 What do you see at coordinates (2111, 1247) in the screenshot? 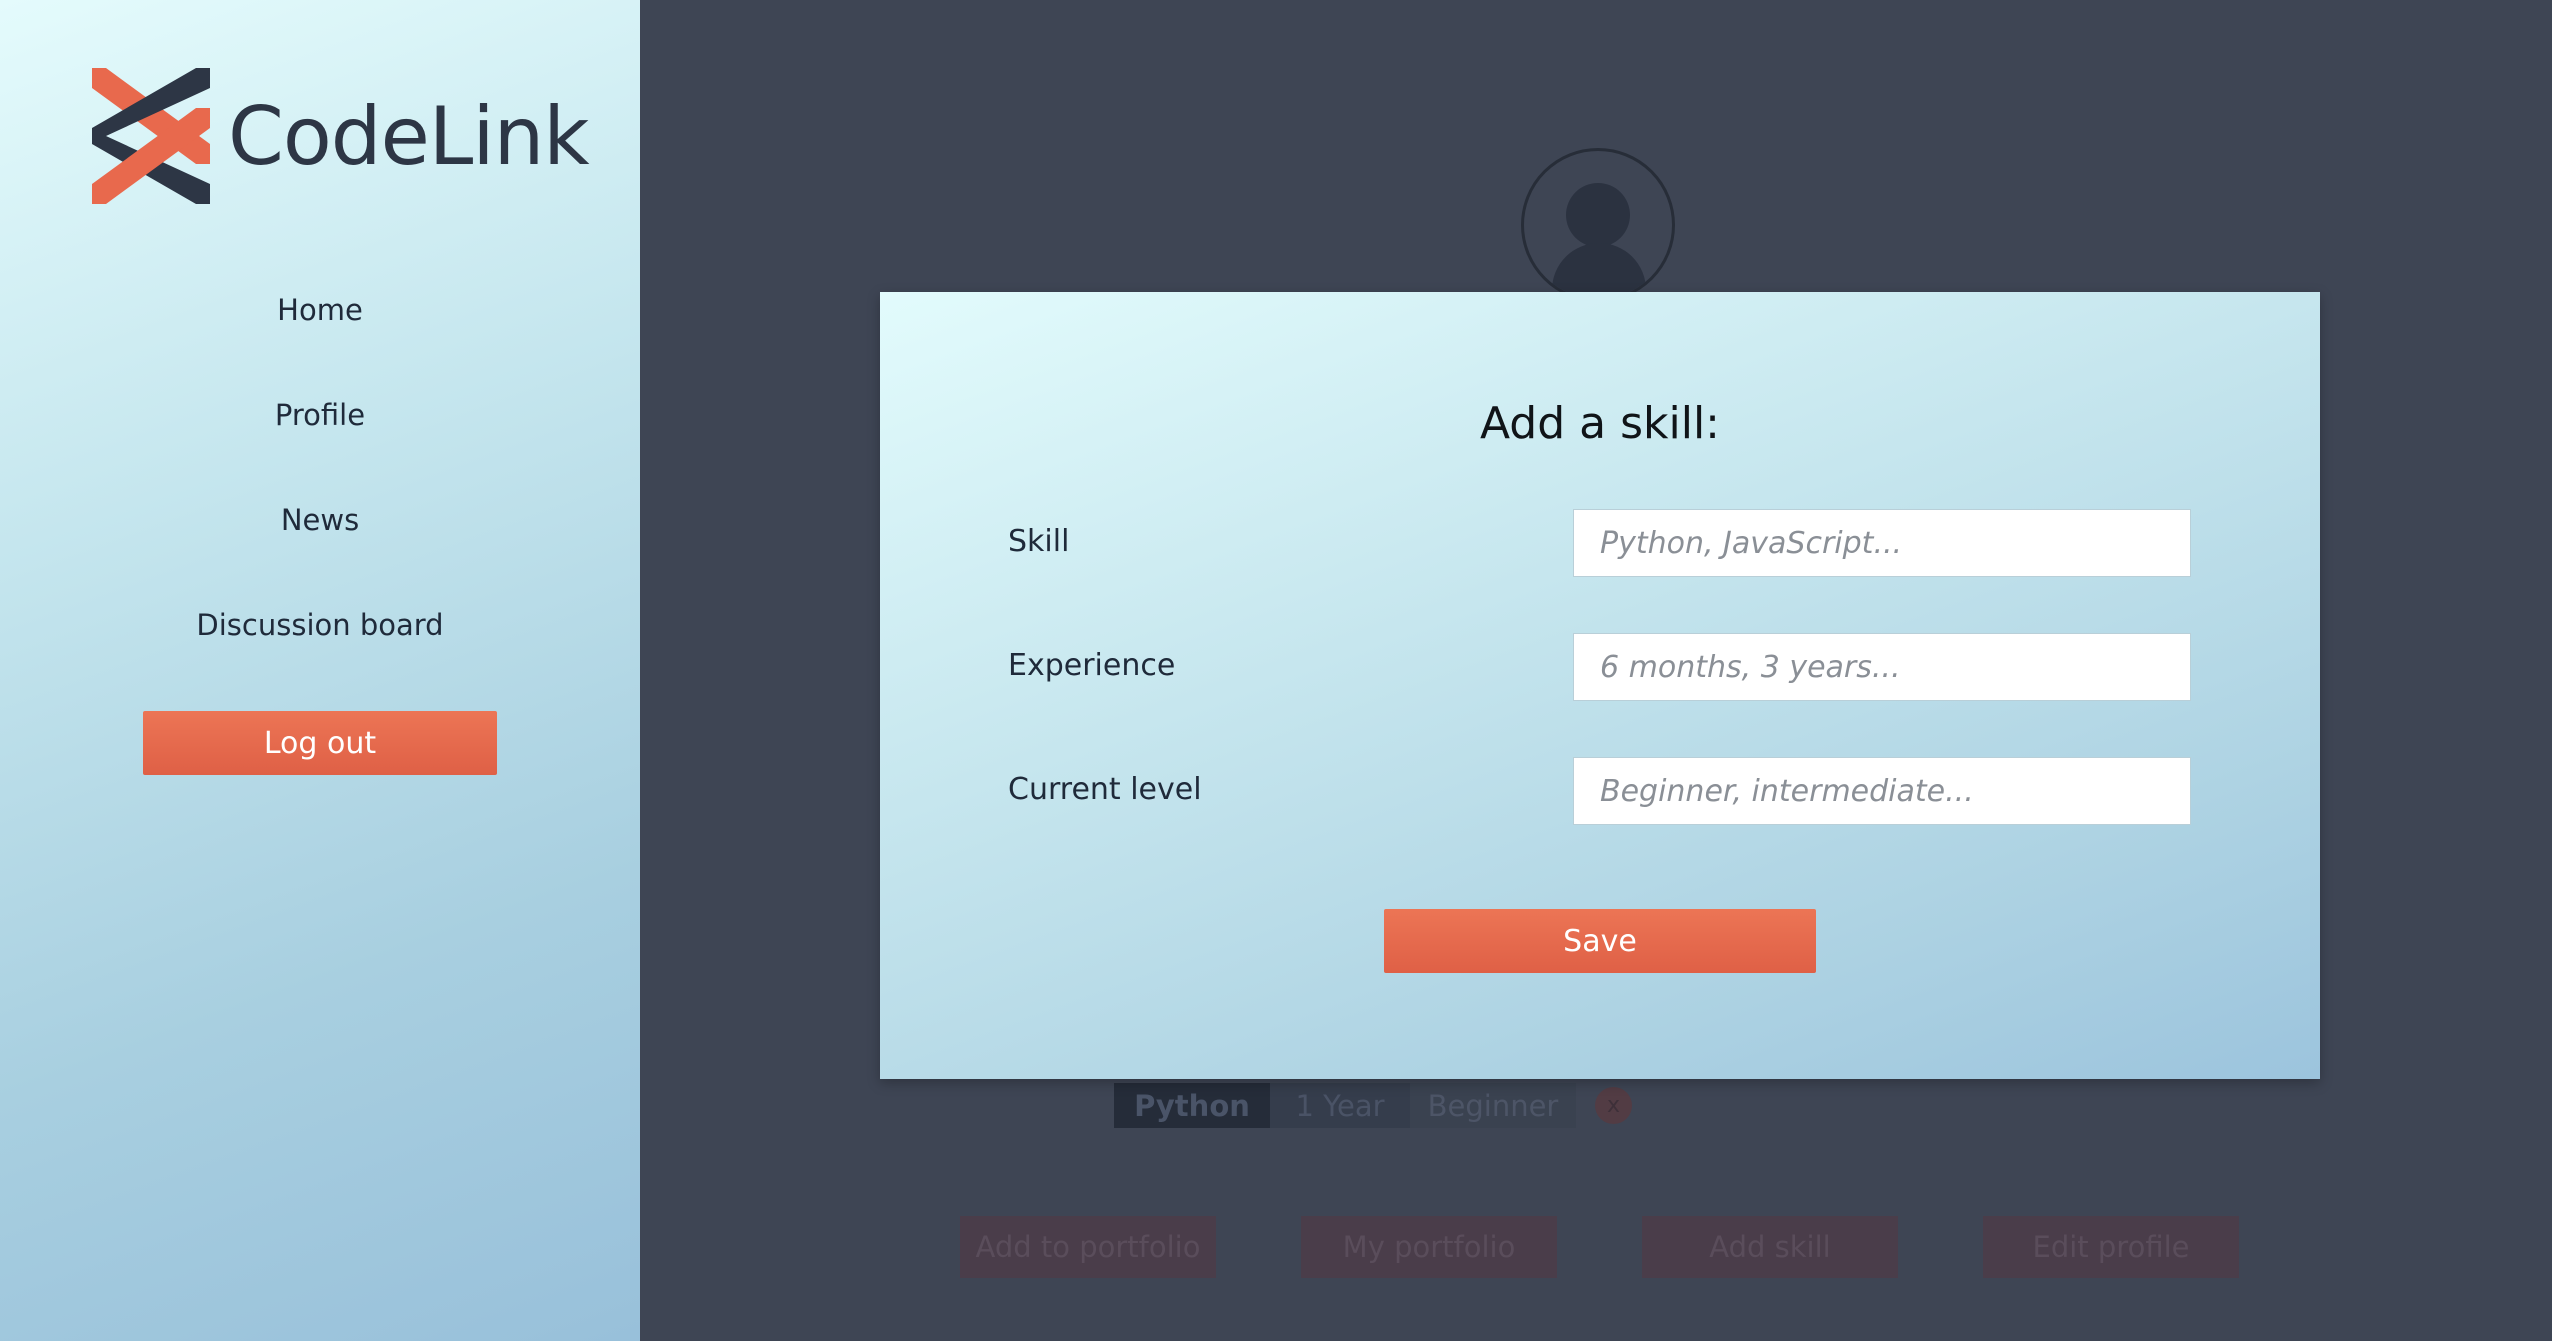
I see `edit-profile-button: Edit profile` at bounding box center [2111, 1247].